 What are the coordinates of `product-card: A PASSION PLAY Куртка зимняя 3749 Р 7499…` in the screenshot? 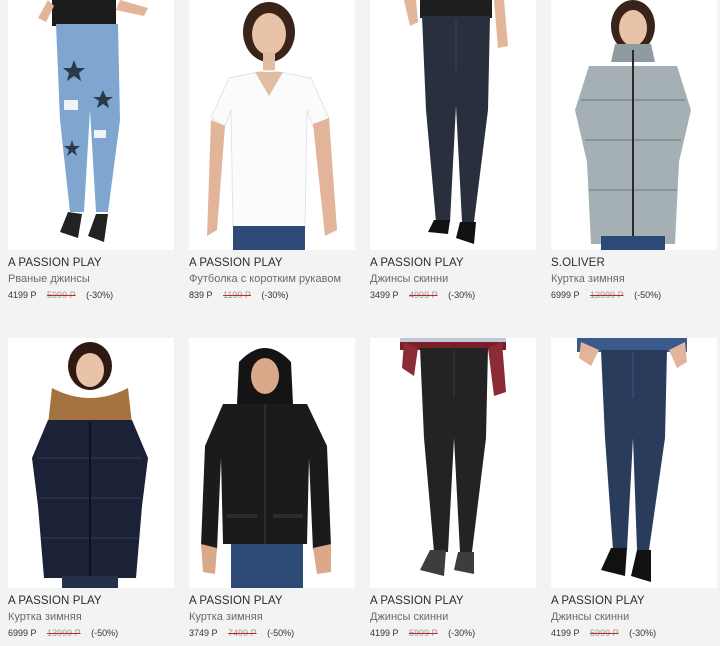 It's located at (272, 490).